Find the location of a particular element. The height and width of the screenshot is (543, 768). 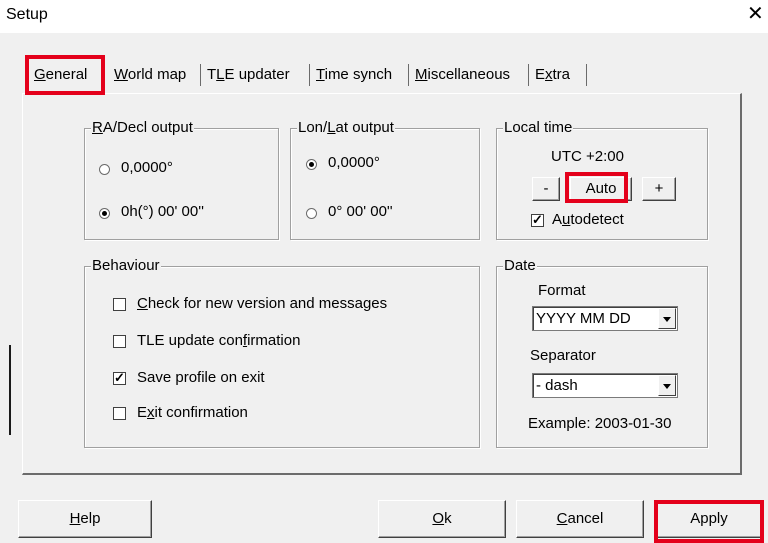

radec-dms-radio is located at coordinates (104, 213).